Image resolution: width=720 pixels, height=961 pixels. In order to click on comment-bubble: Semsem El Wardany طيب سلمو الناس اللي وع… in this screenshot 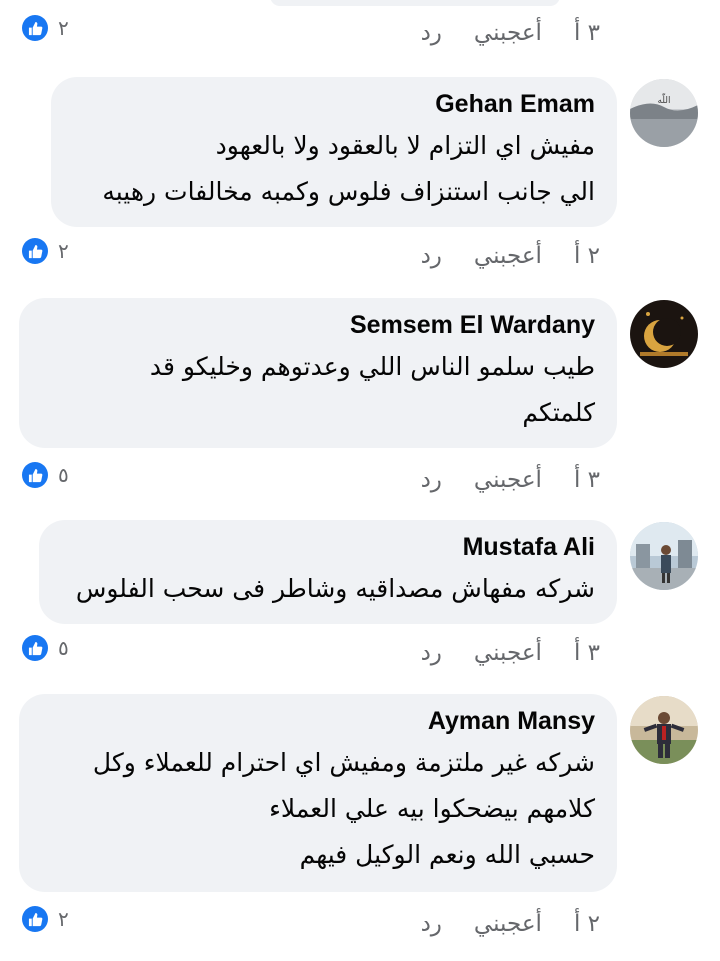, I will do `click(318, 373)`.